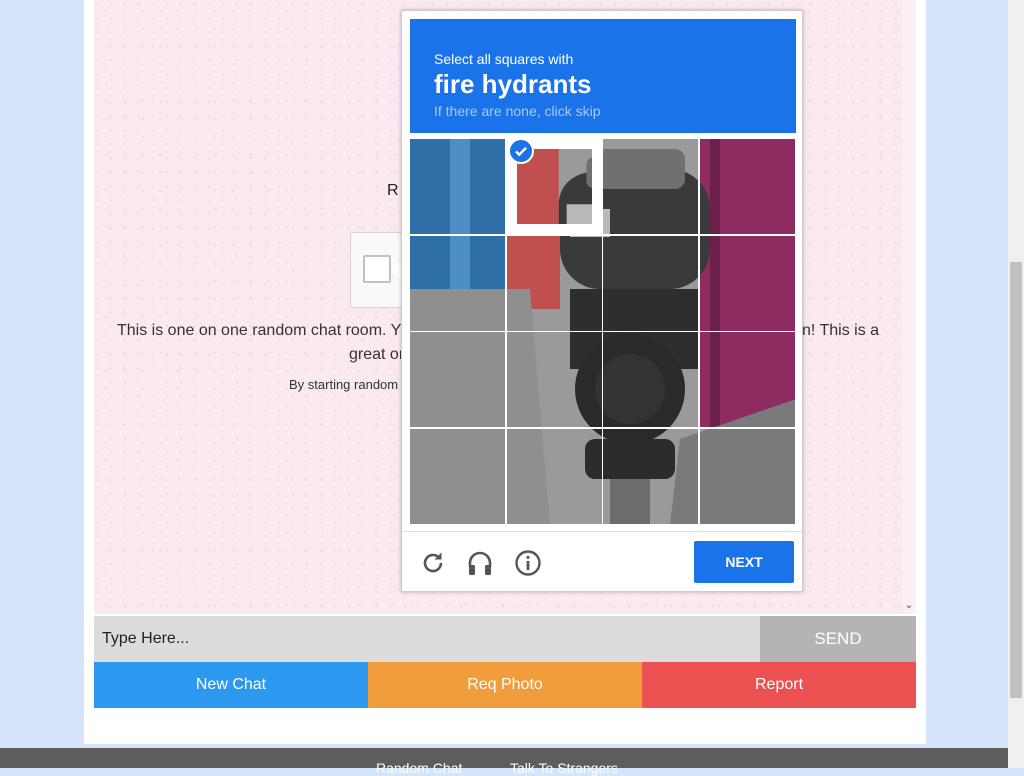 The width and height of the screenshot is (1024, 776). What do you see at coordinates (528, 563) in the screenshot?
I see `info-icon` at bounding box center [528, 563].